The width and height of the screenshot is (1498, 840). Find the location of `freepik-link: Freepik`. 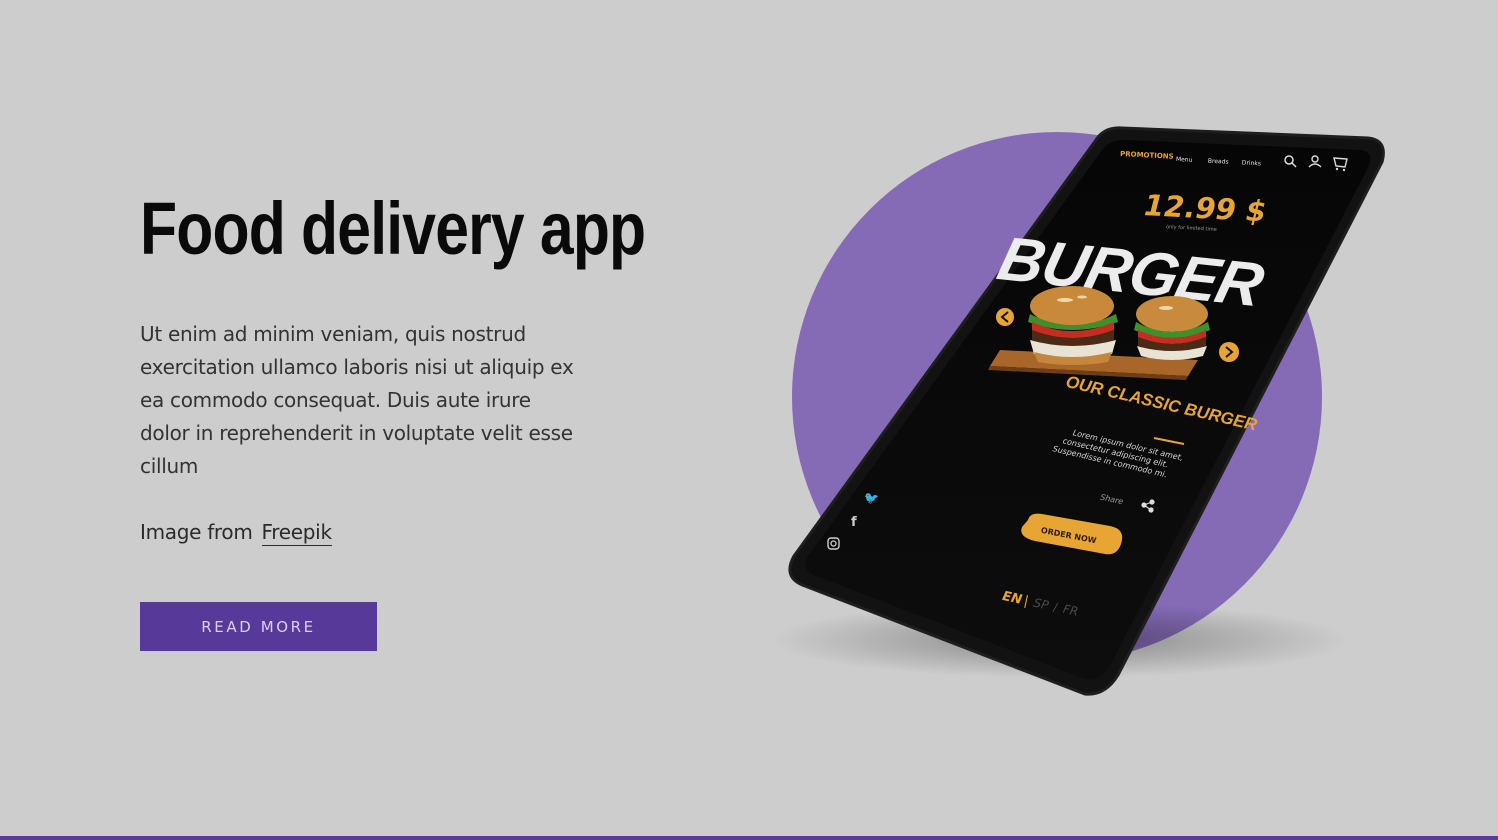

freepik-link: Freepik is located at coordinates (296, 533).